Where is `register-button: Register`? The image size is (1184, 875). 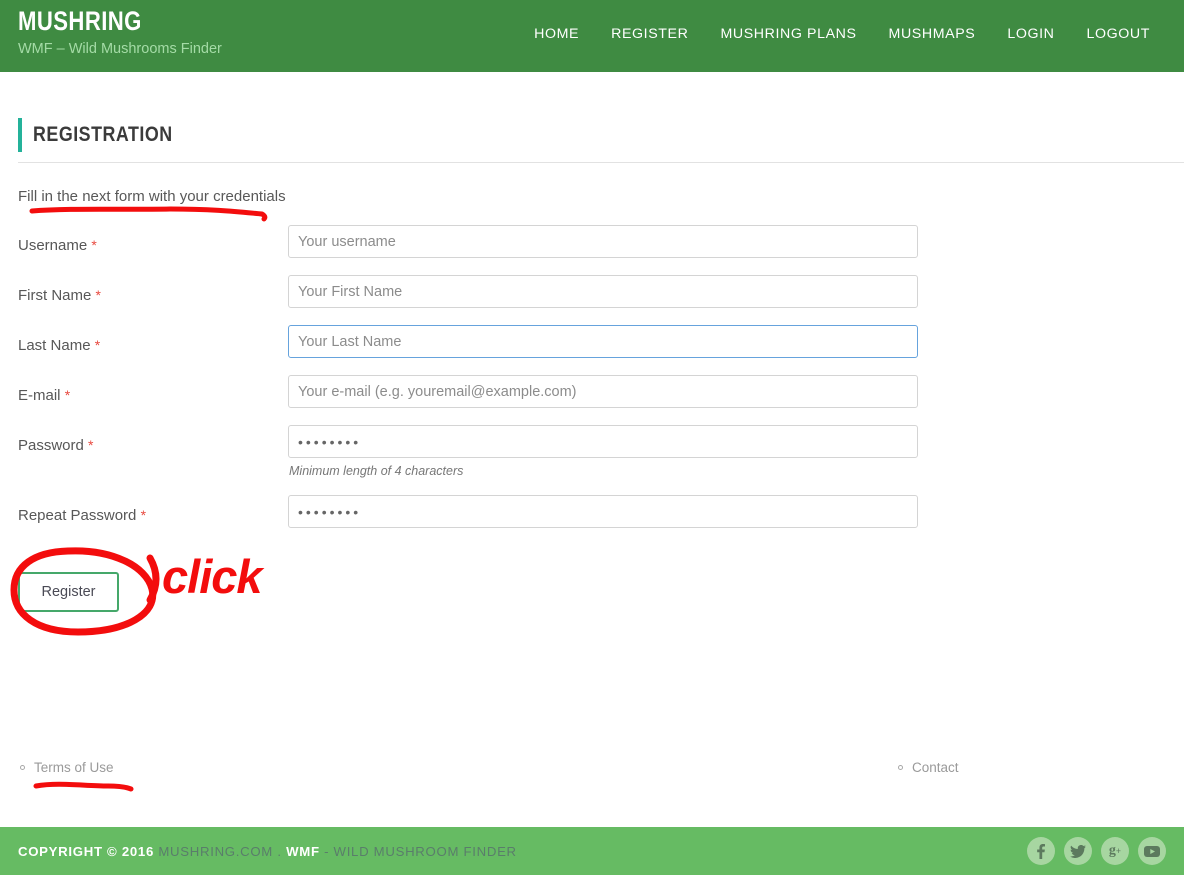 register-button: Register is located at coordinates (68, 592).